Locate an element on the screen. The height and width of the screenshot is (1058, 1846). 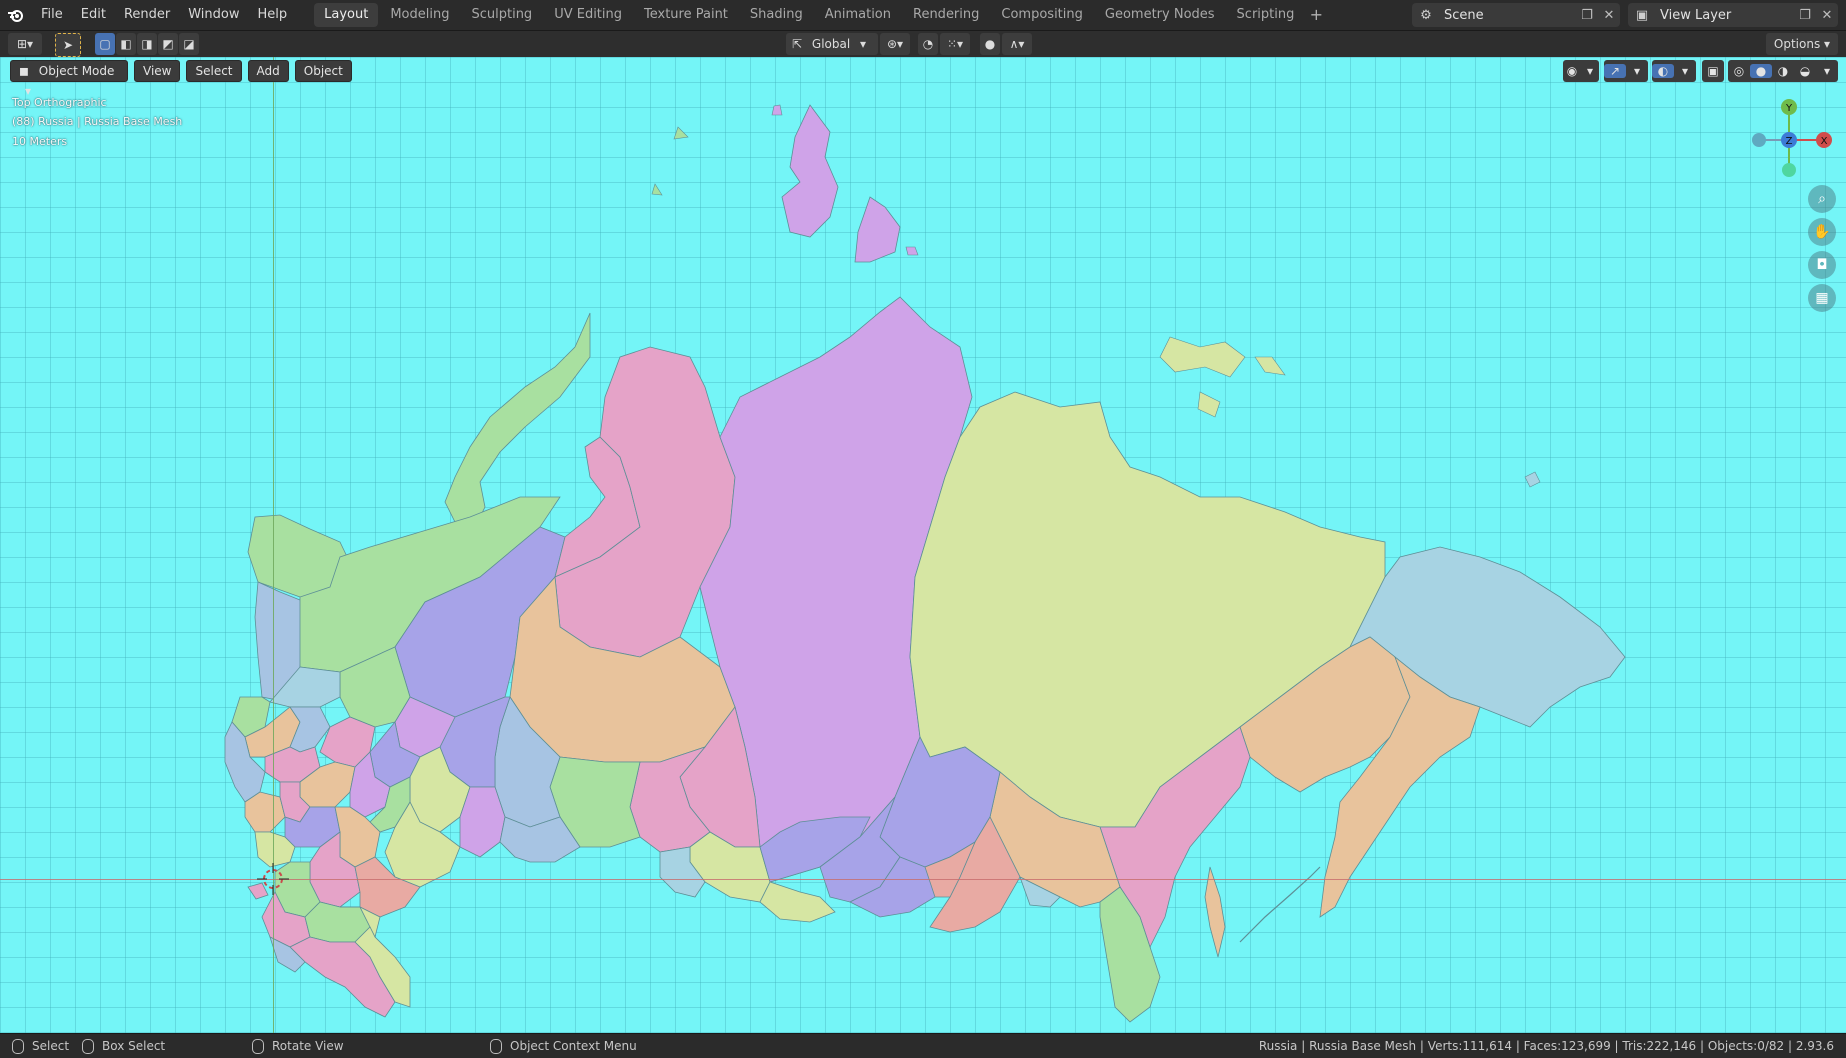
add-menu: Add is located at coordinates (268, 71).